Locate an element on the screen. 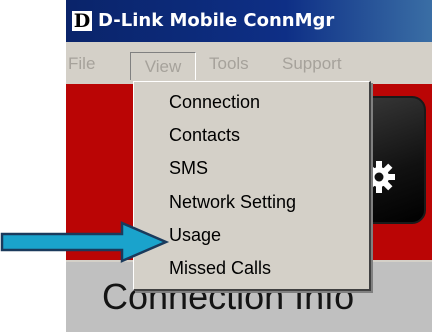  menu-item-sms: SMS is located at coordinates (188, 168).